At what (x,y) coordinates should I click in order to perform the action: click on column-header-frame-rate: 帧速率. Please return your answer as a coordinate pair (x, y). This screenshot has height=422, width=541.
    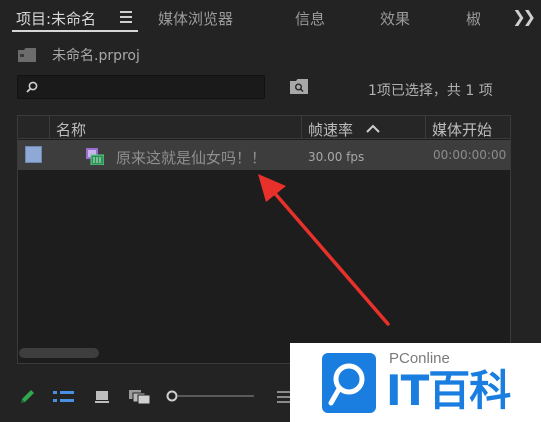
    Looking at the image, I should click on (330, 129).